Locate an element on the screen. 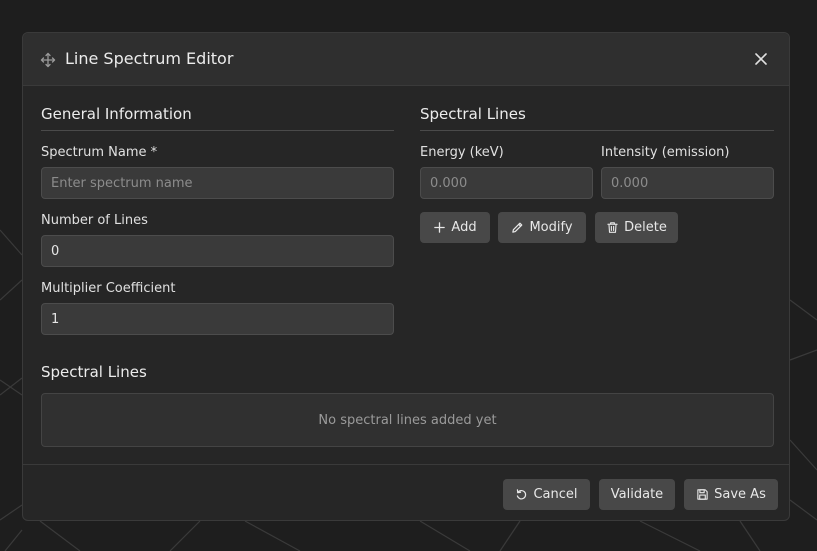 The width and height of the screenshot is (817, 551). spectrum-name-label: Spectrum Name * is located at coordinates (99, 152).